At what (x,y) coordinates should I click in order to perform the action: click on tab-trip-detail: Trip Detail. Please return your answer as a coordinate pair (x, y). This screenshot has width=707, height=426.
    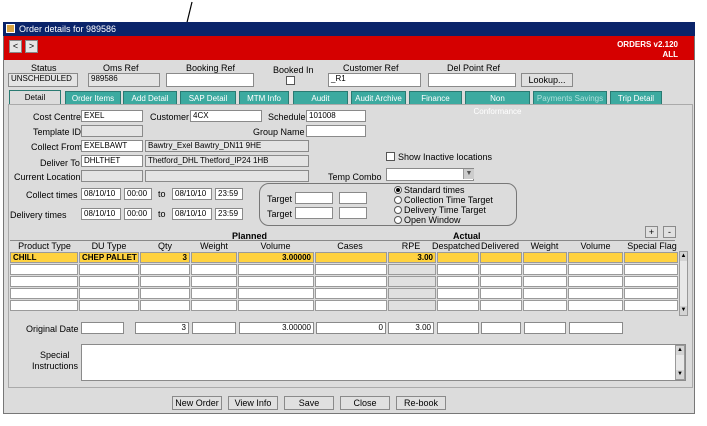
    Looking at the image, I should click on (636, 97).